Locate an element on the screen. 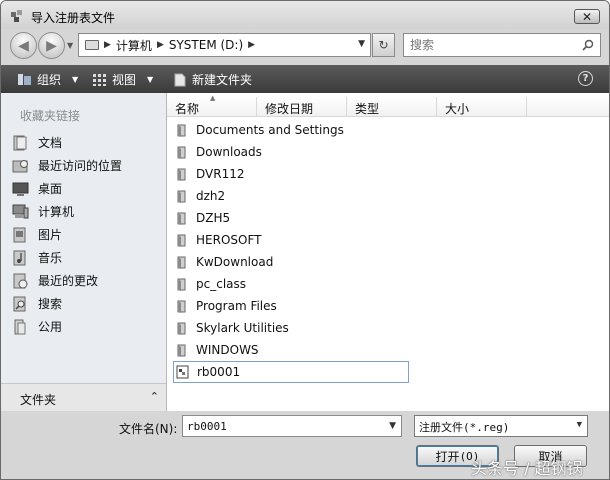  close-button: ✕ is located at coordinates (587, 16).